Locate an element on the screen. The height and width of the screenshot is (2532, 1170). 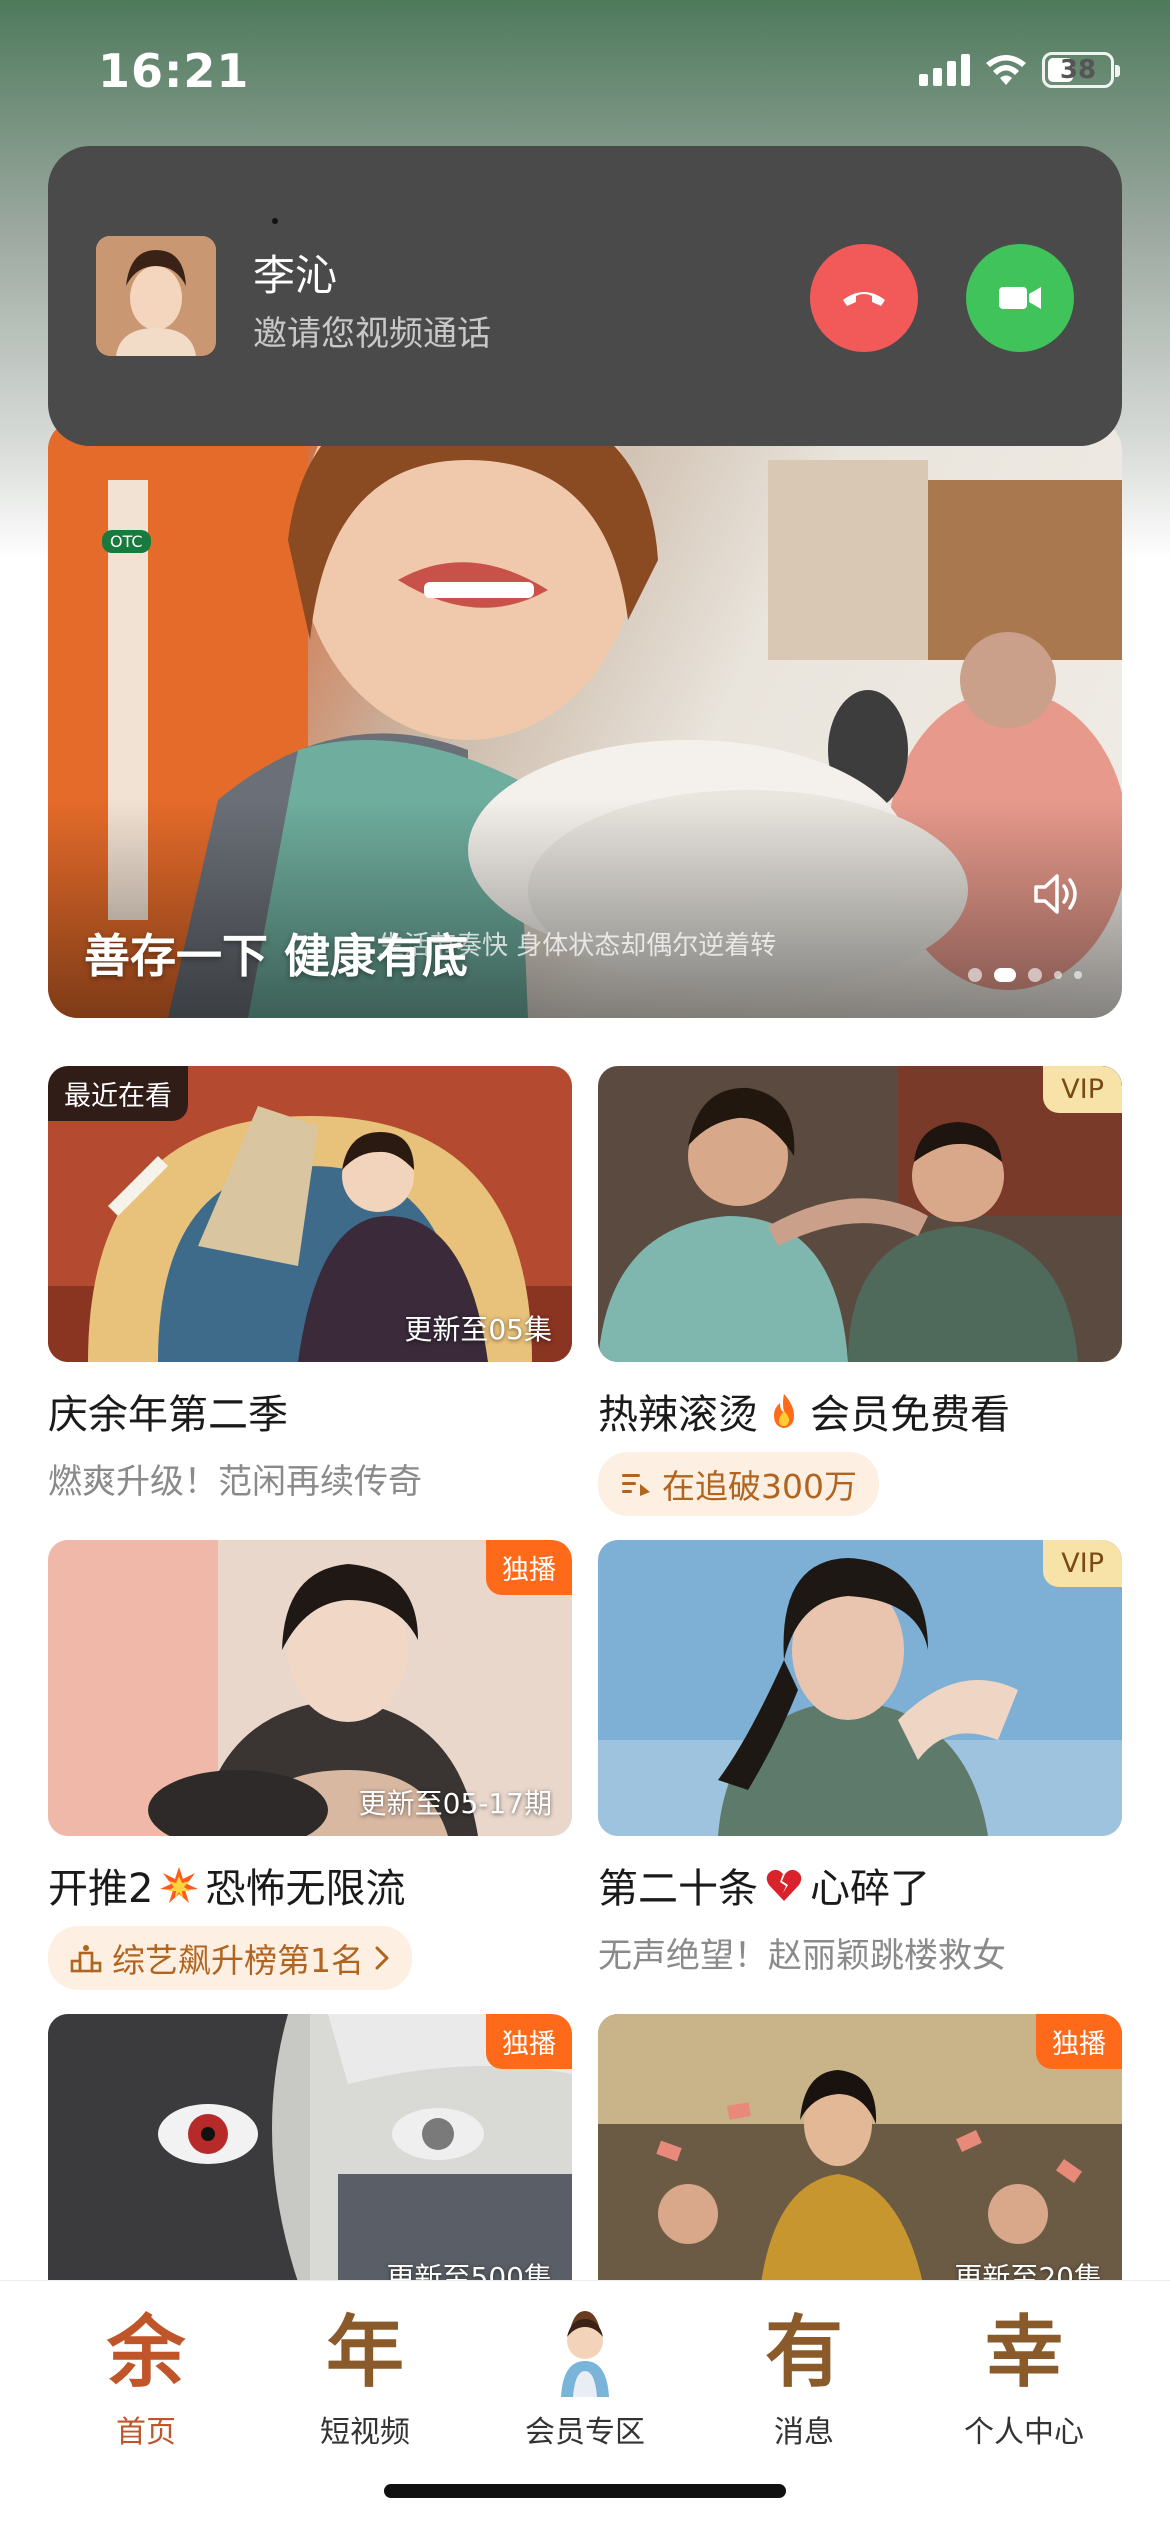
short-video-glyph-icon: 年 is located at coordinates (364, 2352).